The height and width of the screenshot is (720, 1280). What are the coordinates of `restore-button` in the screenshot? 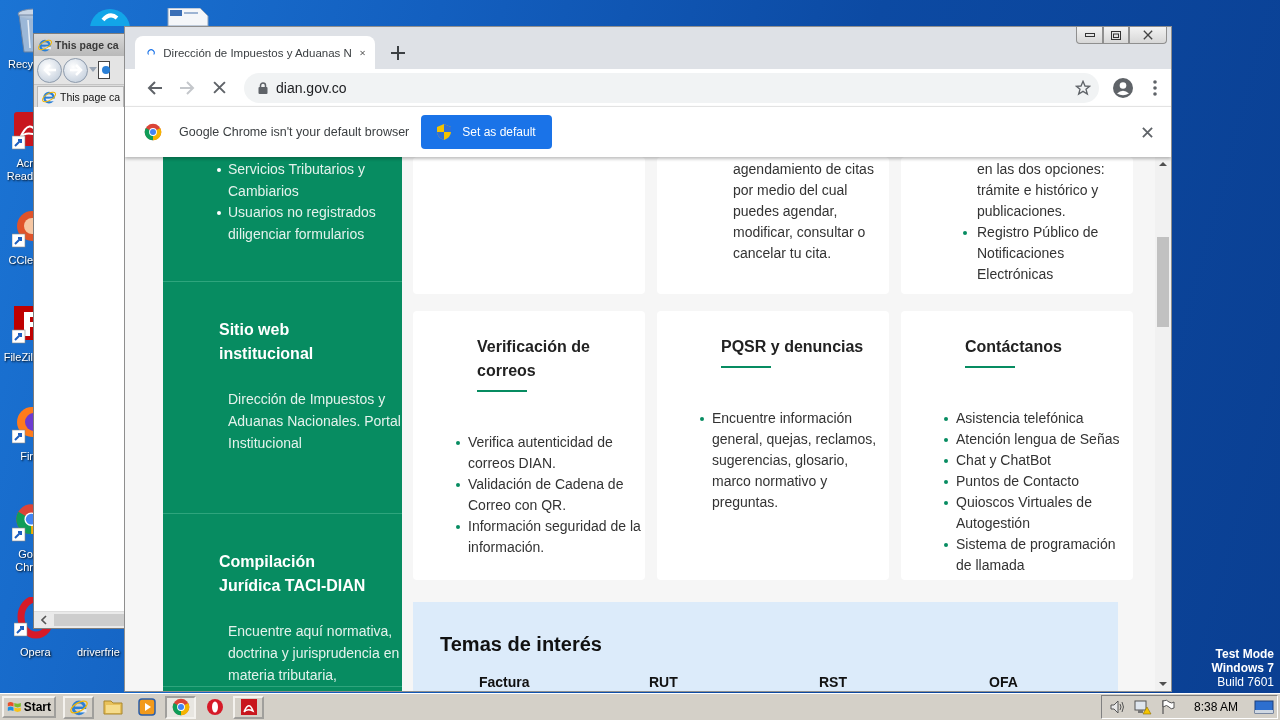 It's located at (1116, 35).